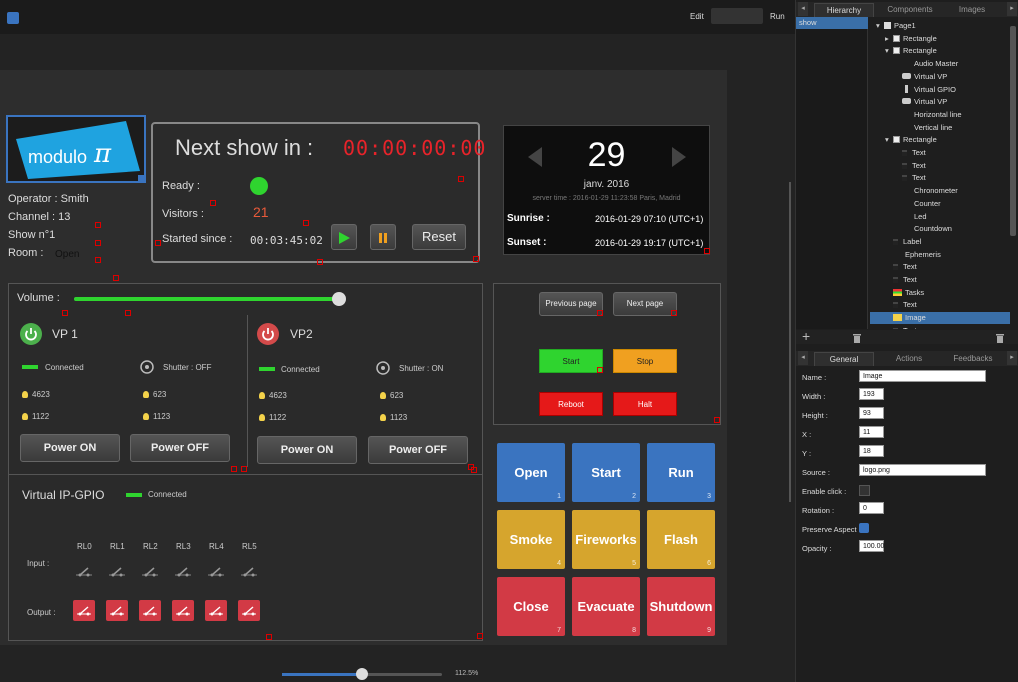 Image resolution: width=1018 pixels, height=682 pixels. I want to click on start-button: Start, so click(571, 361).